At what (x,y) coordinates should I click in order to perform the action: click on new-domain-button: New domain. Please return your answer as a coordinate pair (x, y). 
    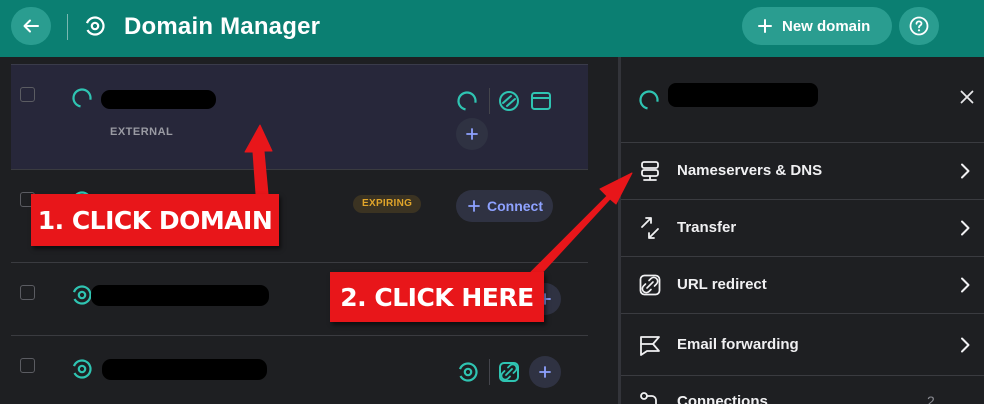
    Looking at the image, I should click on (817, 26).